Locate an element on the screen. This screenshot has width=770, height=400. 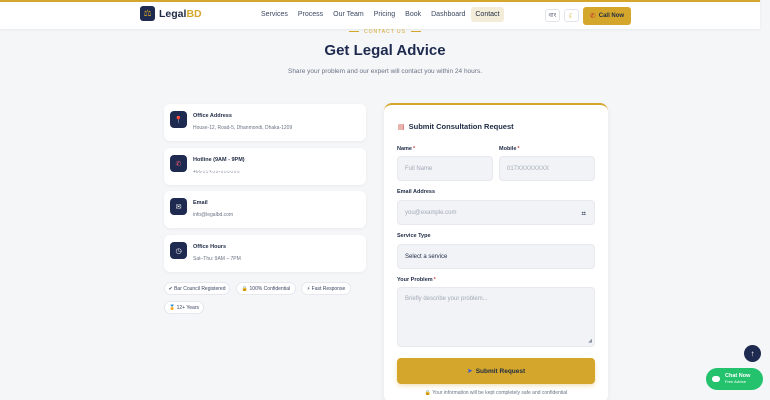
problem-textarea: Briefly describe your problem... ◢ is located at coordinates (496, 317).